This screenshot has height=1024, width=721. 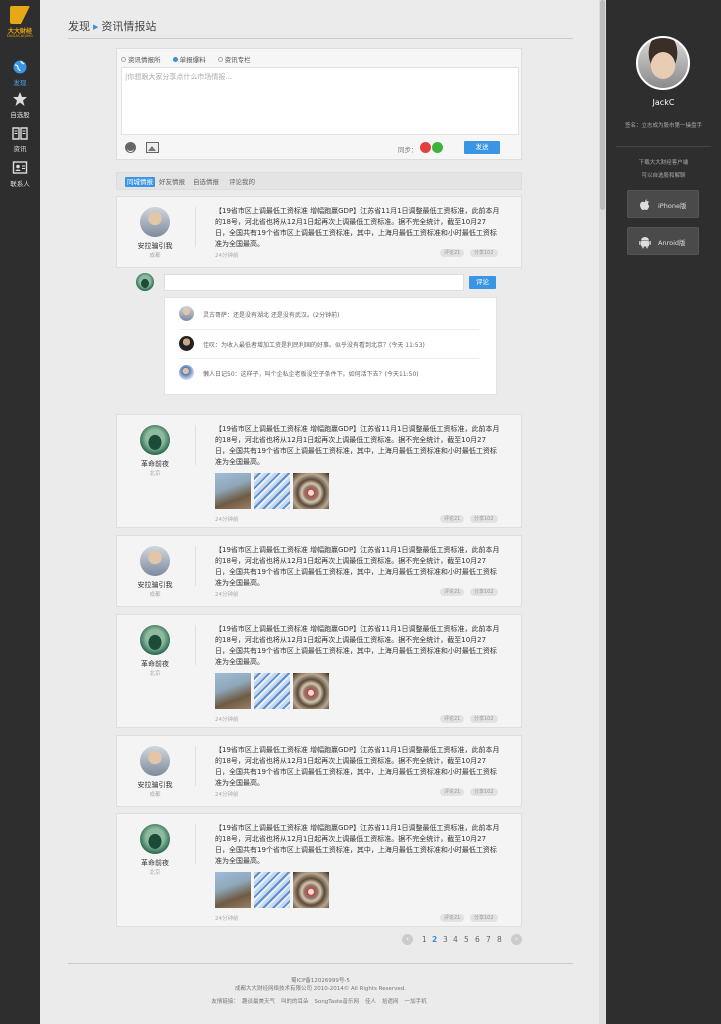 What do you see at coordinates (206, 182) in the screenshot?
I see `tab-watchlist: 自选情报` at bounding box center [206, 182].